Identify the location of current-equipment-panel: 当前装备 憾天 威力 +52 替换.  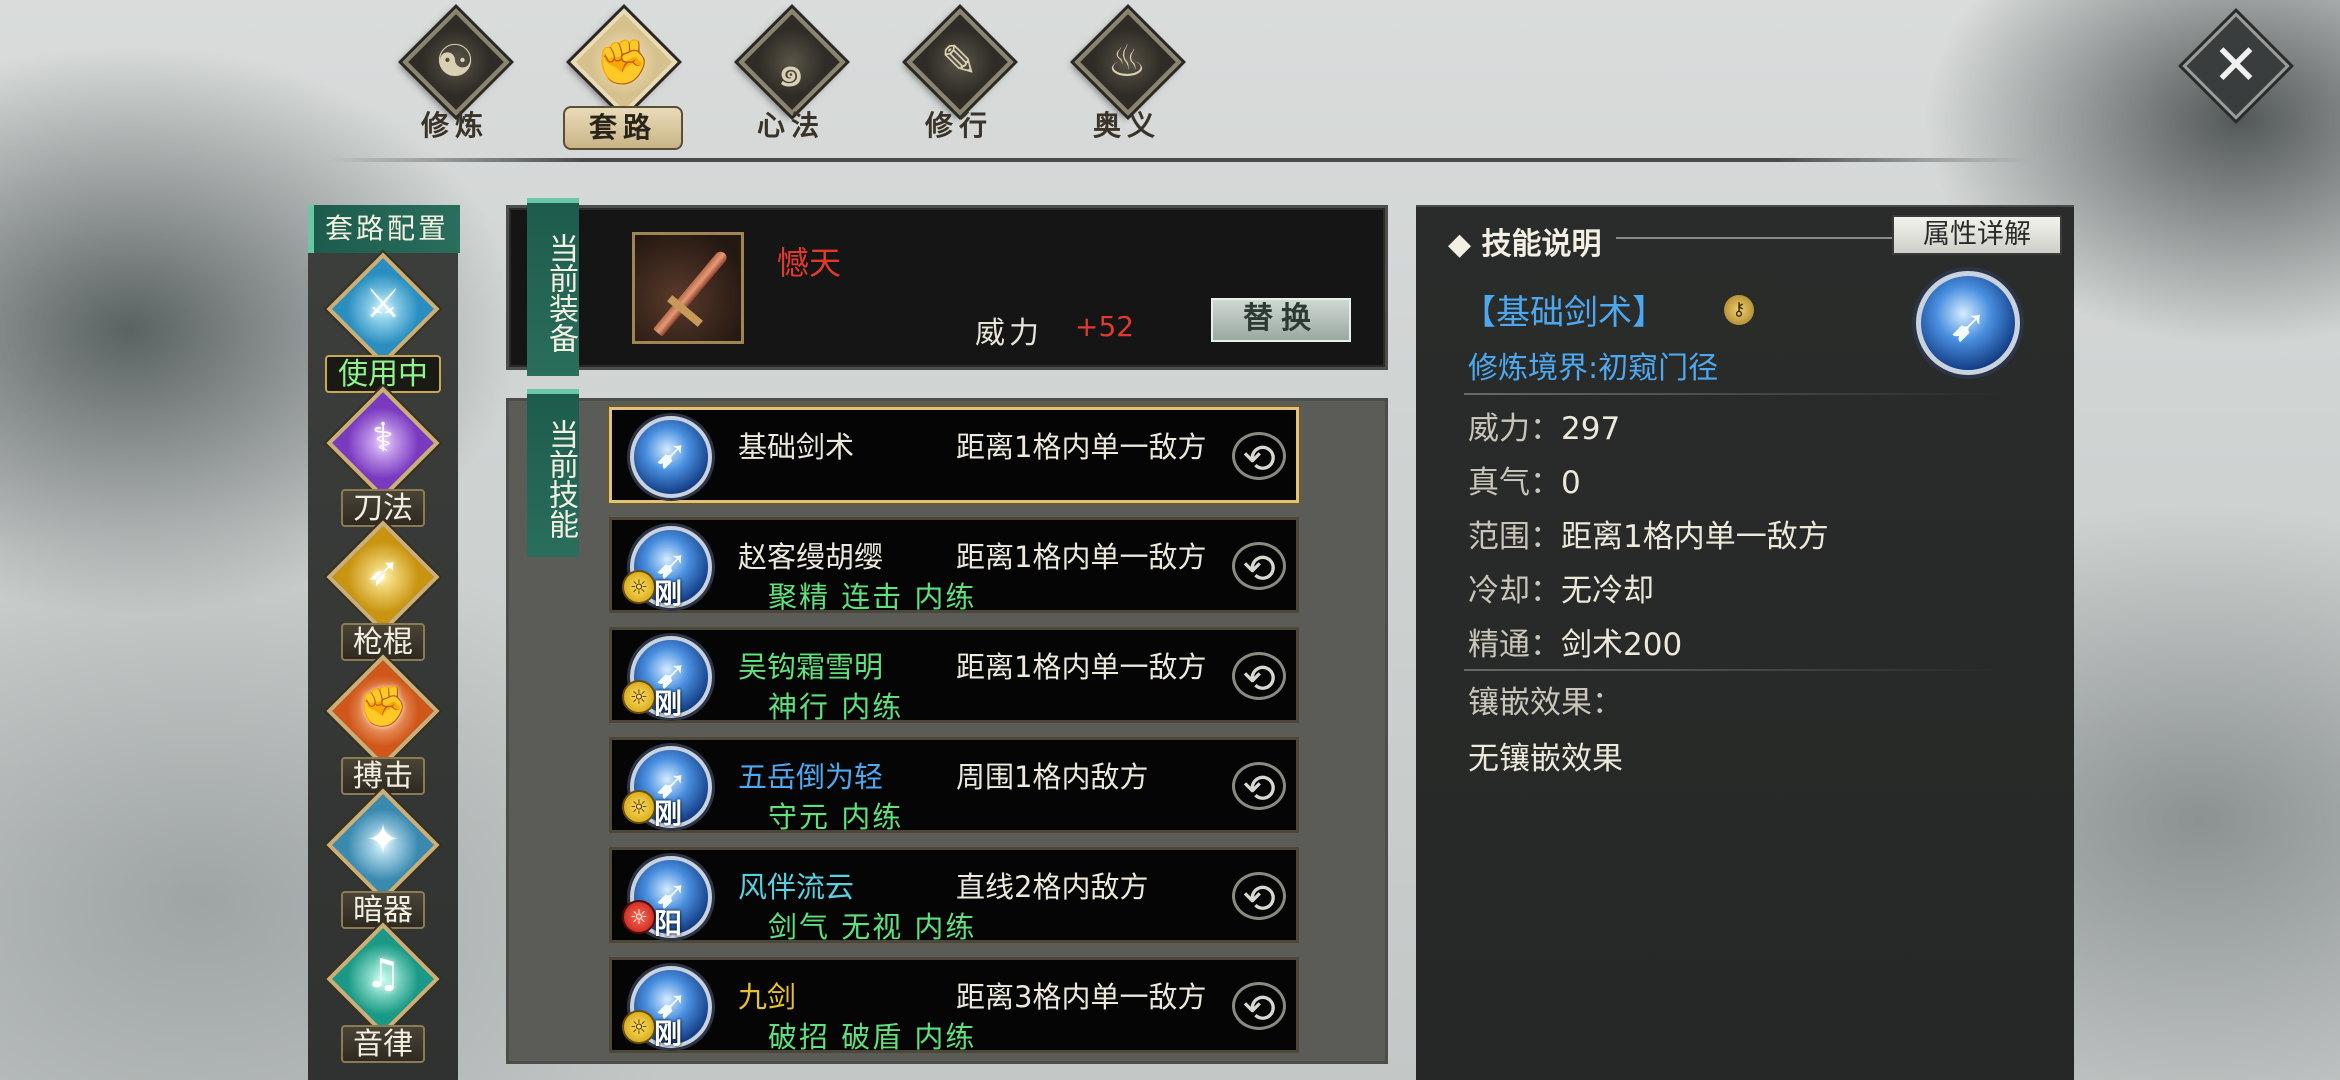
(947, 287).